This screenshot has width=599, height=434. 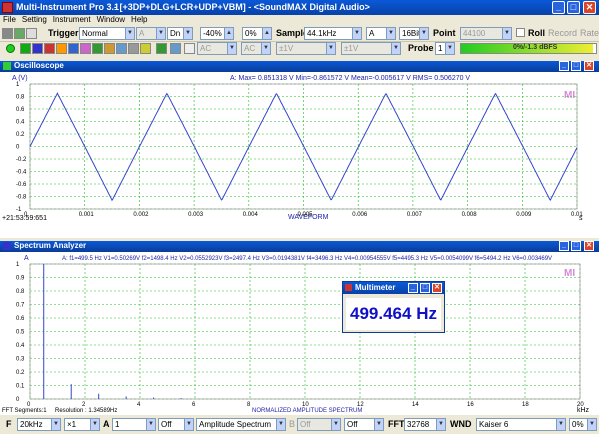 I want to click on osc-xtick: 0.002, so click(x=141, y=215).